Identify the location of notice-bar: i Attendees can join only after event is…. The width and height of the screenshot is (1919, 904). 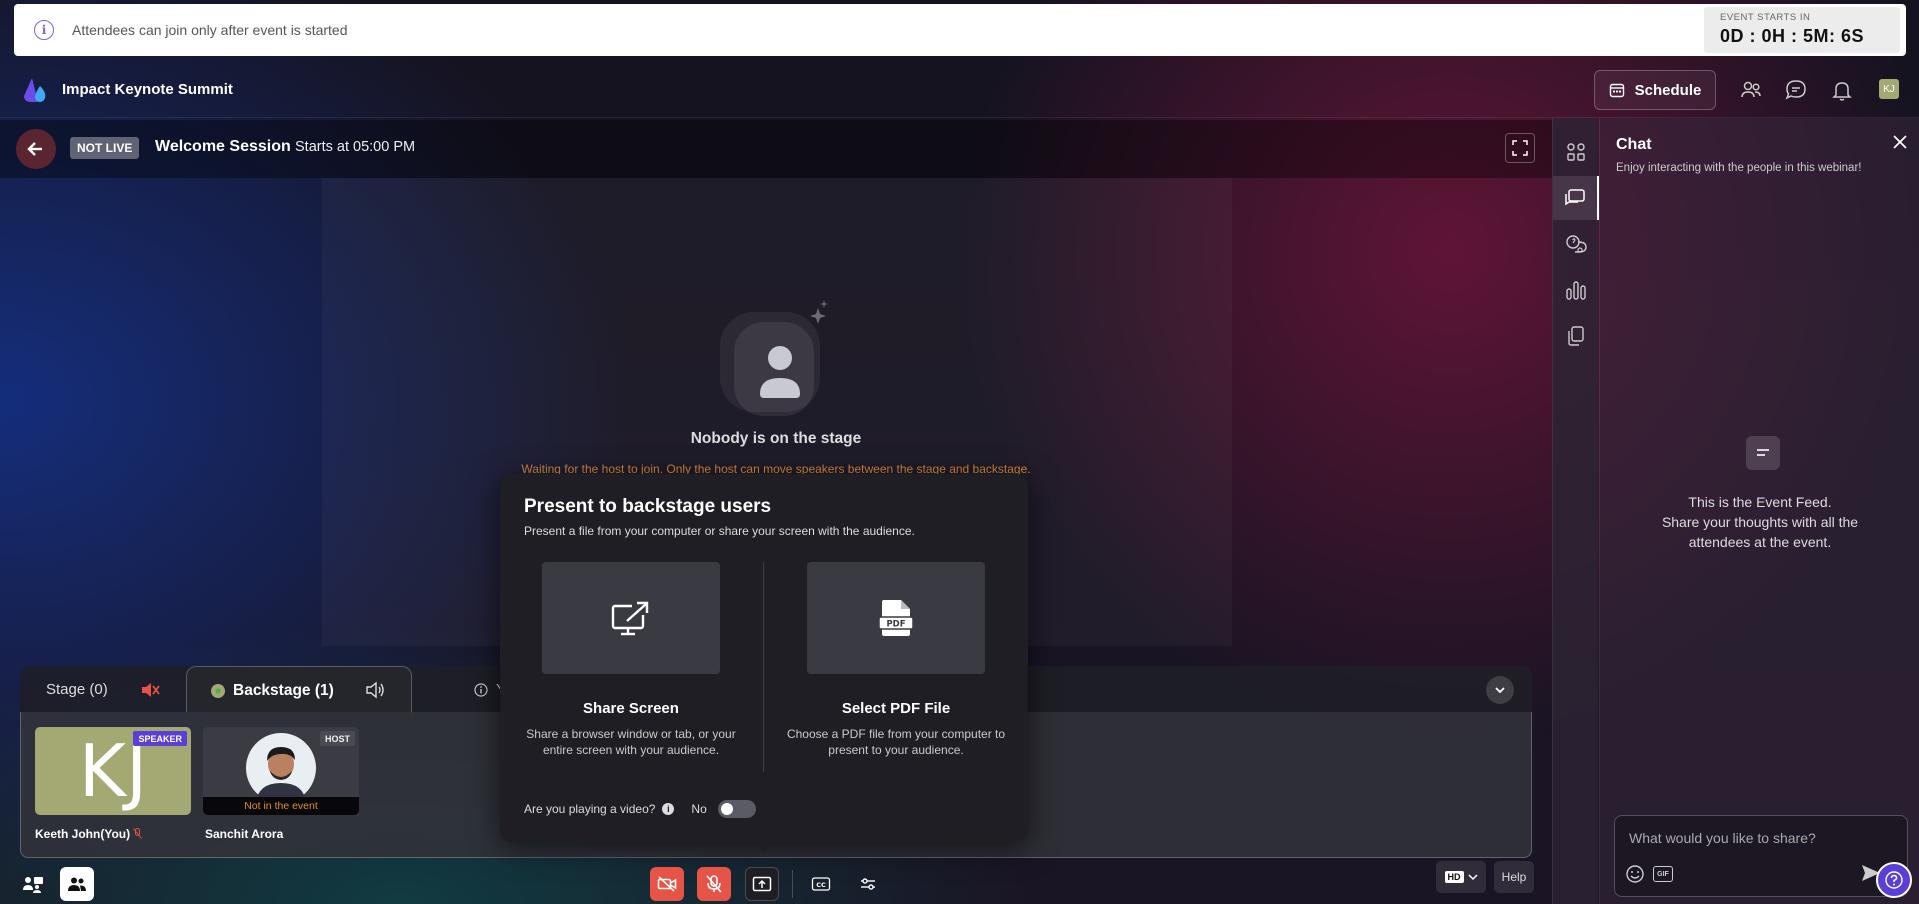
(960, 30).